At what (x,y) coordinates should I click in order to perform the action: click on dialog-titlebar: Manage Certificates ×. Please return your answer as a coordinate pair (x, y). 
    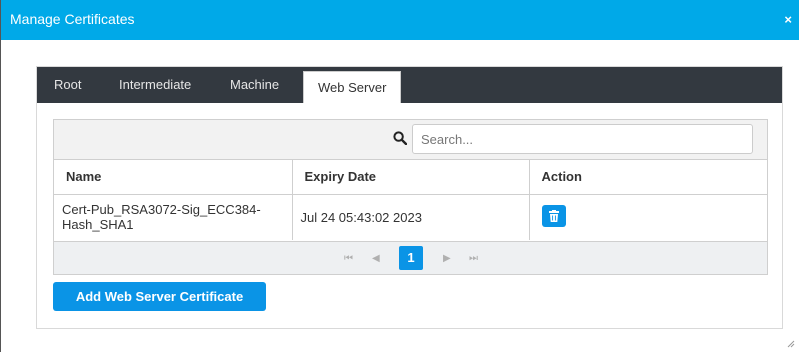
    Looking at the image, I should click on (400, 20).